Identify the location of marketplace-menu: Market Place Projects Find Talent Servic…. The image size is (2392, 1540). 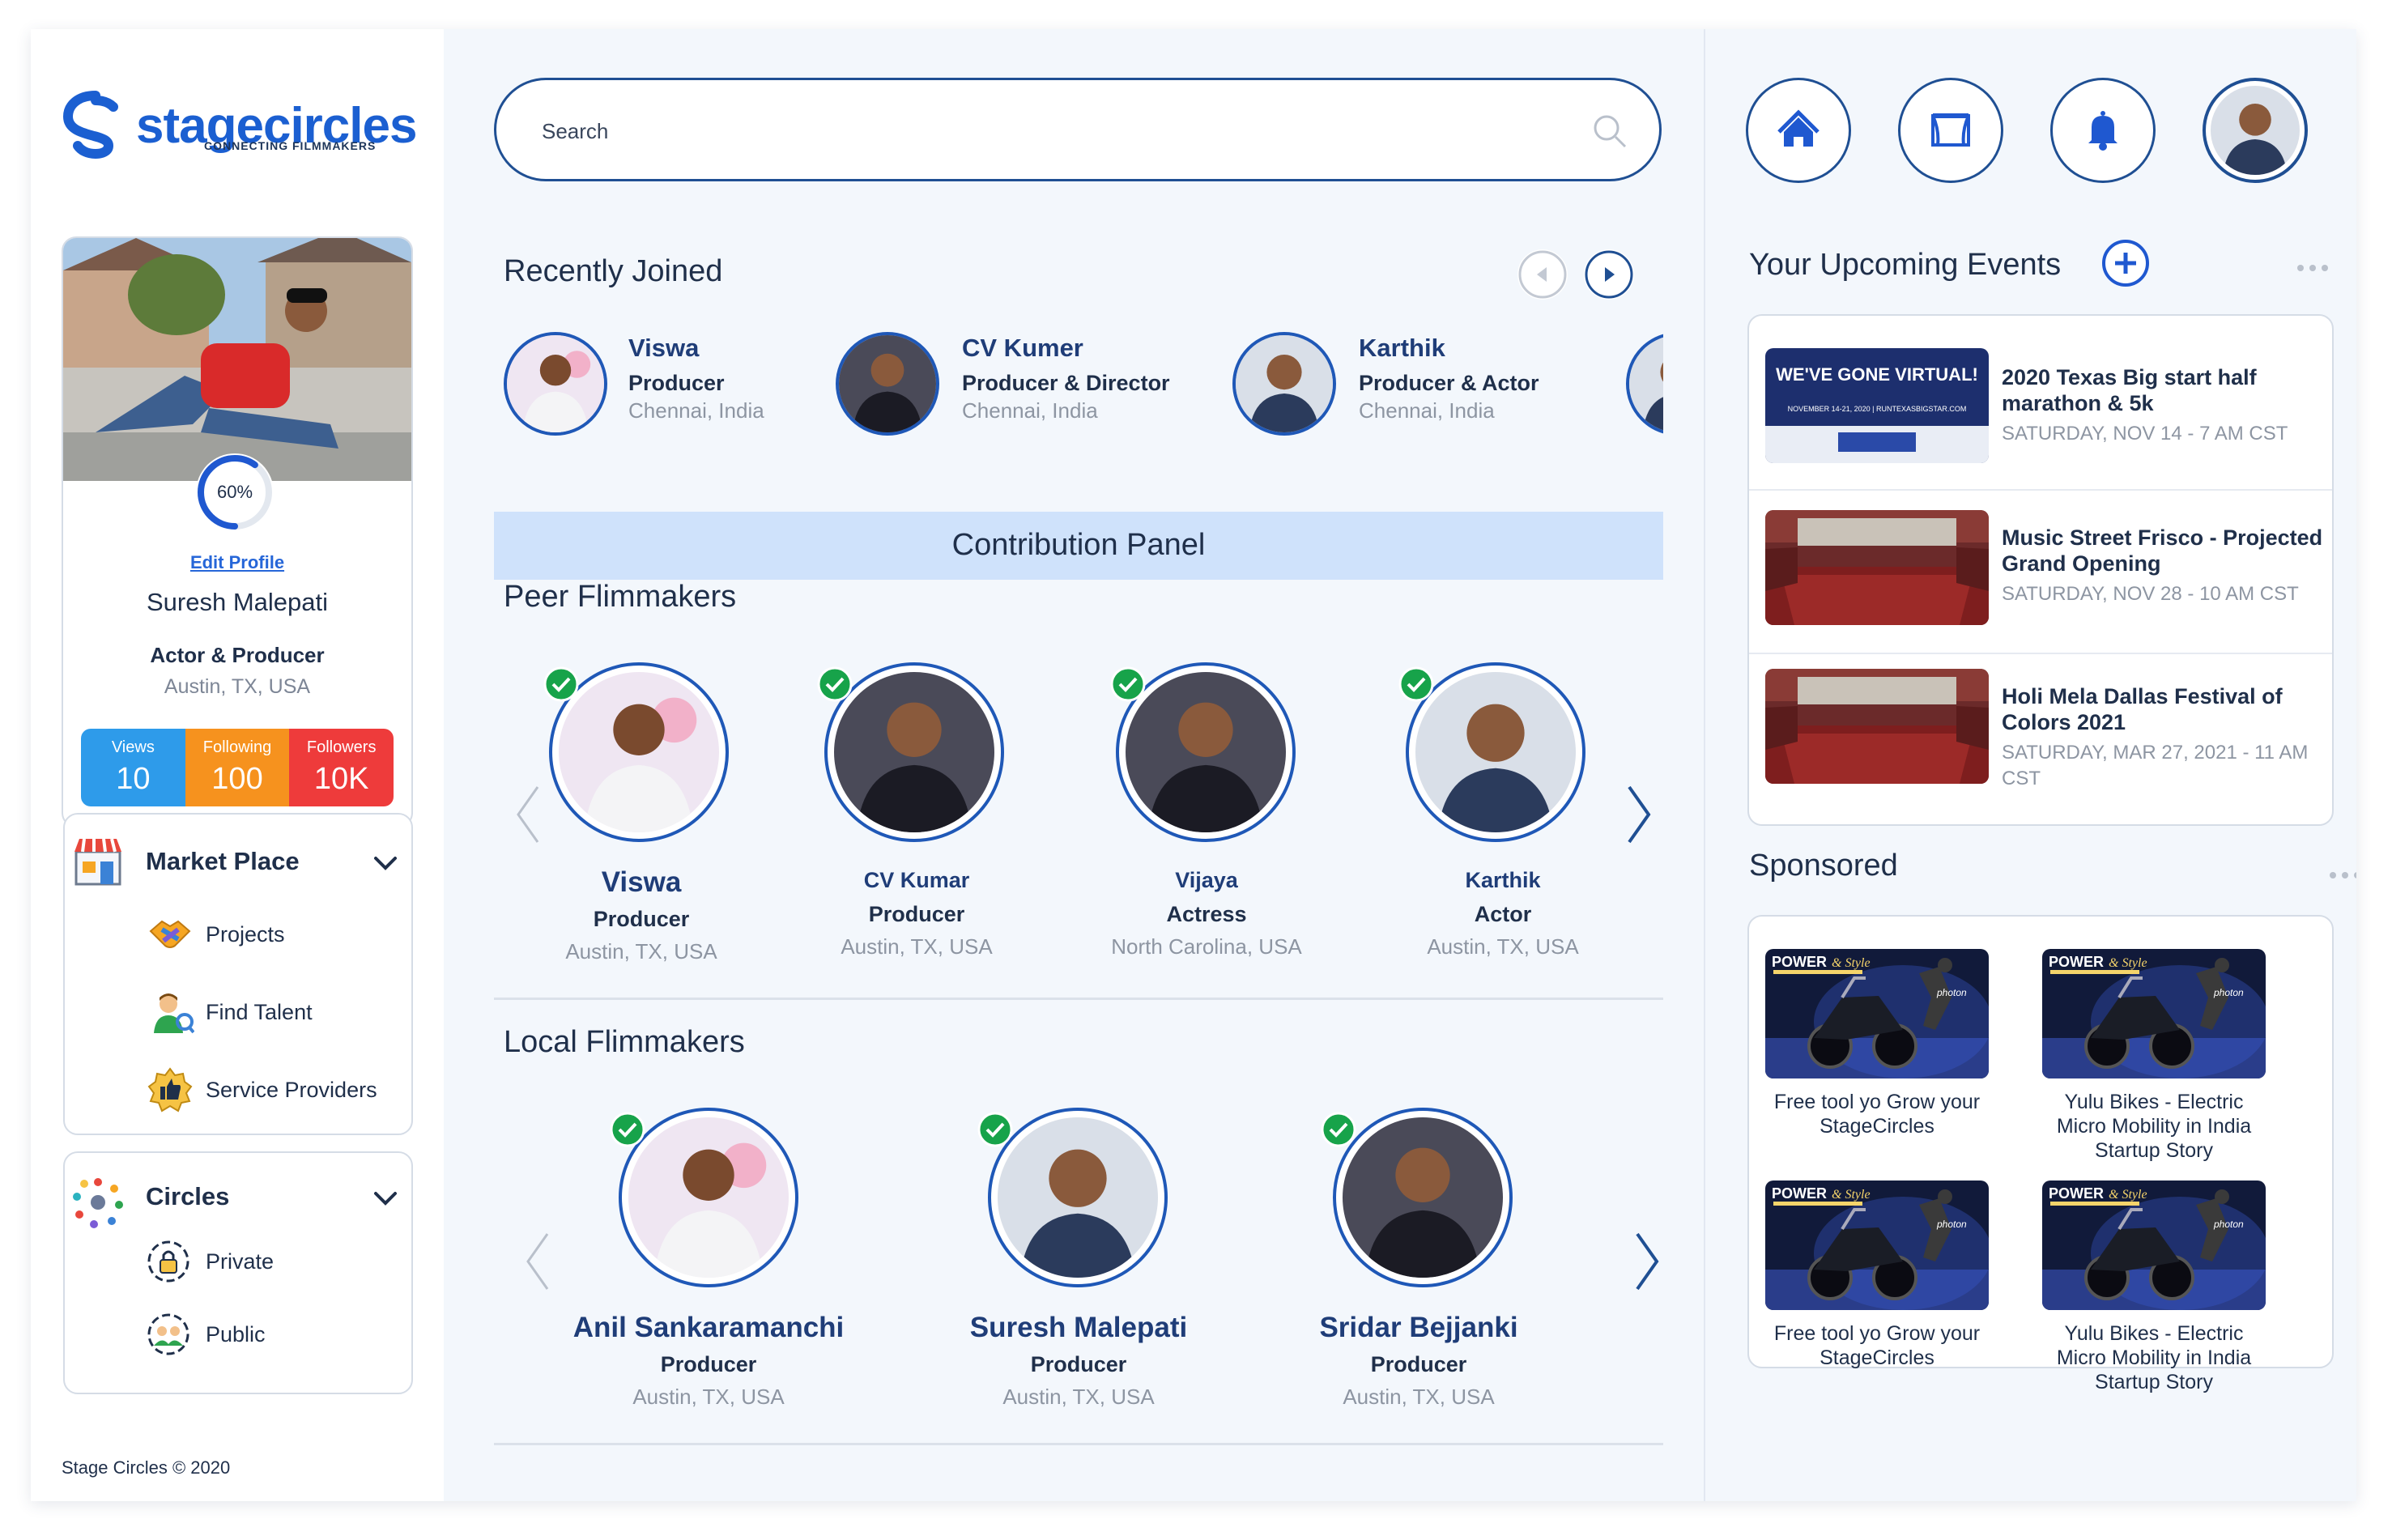
(238, 974).